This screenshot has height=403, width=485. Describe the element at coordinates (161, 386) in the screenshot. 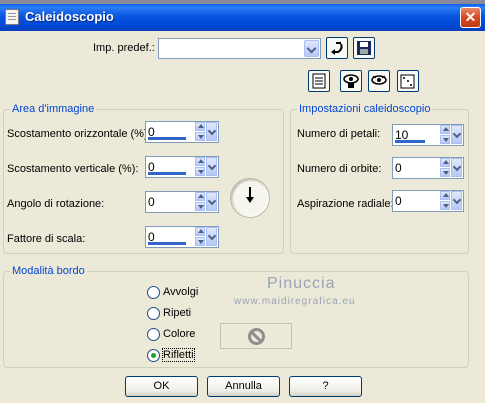

I see `ok-button: OK` at that location.